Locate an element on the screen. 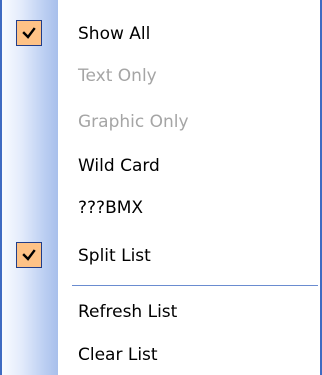  menu-item-label: Text Only is located at coordinates (117, 76).